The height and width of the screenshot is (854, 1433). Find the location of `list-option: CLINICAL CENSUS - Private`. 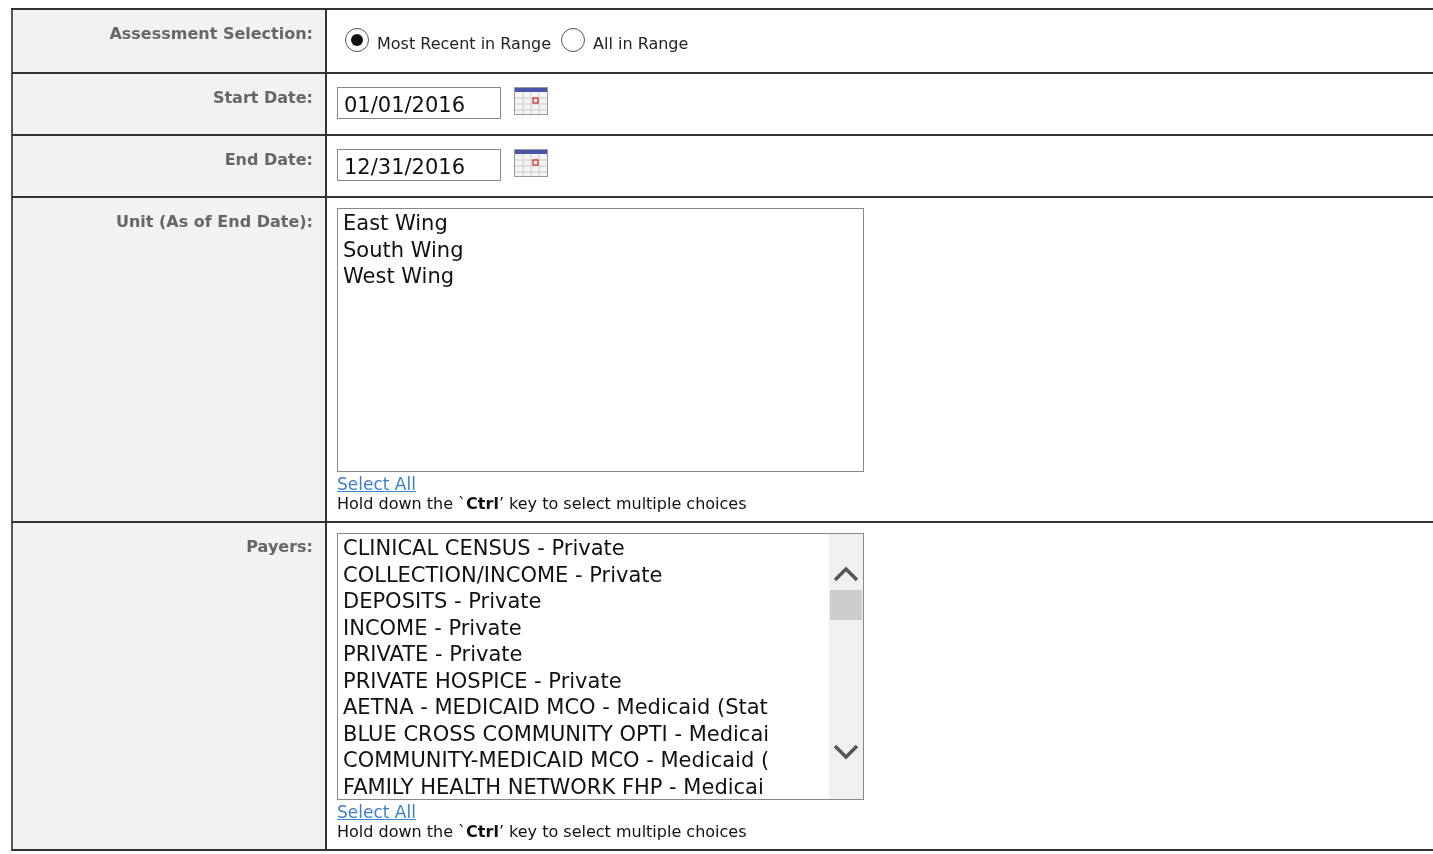

list-option: CLINICAL CENSUS - Private is located at coordinates (583, 548).